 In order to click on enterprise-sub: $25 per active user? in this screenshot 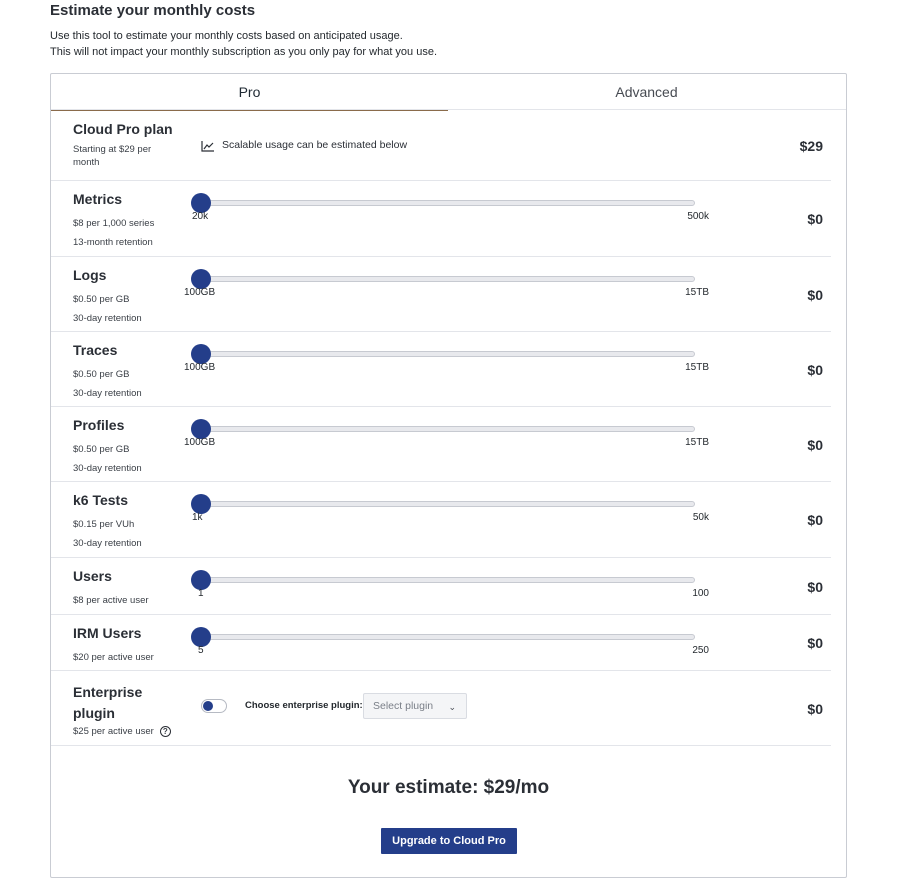, I will do `click(122, 731)`.